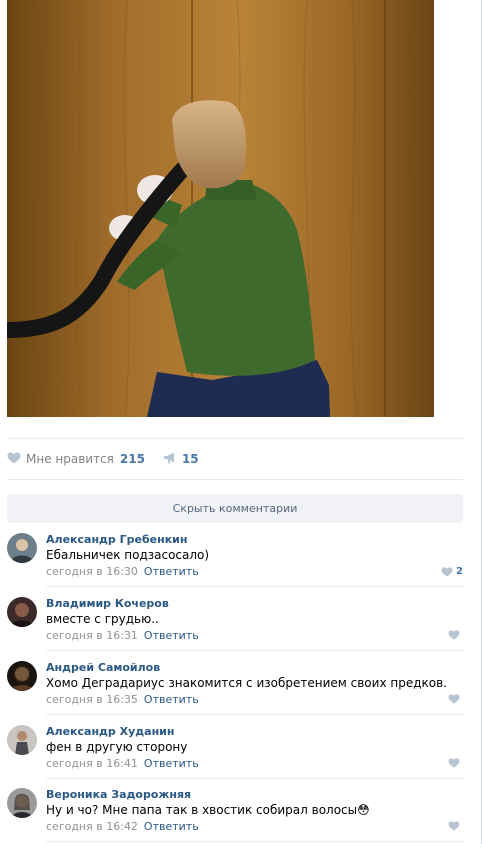 The width and height of the screenshot is (482, 851). I want to click on share-button: 15, so click(181, 459).